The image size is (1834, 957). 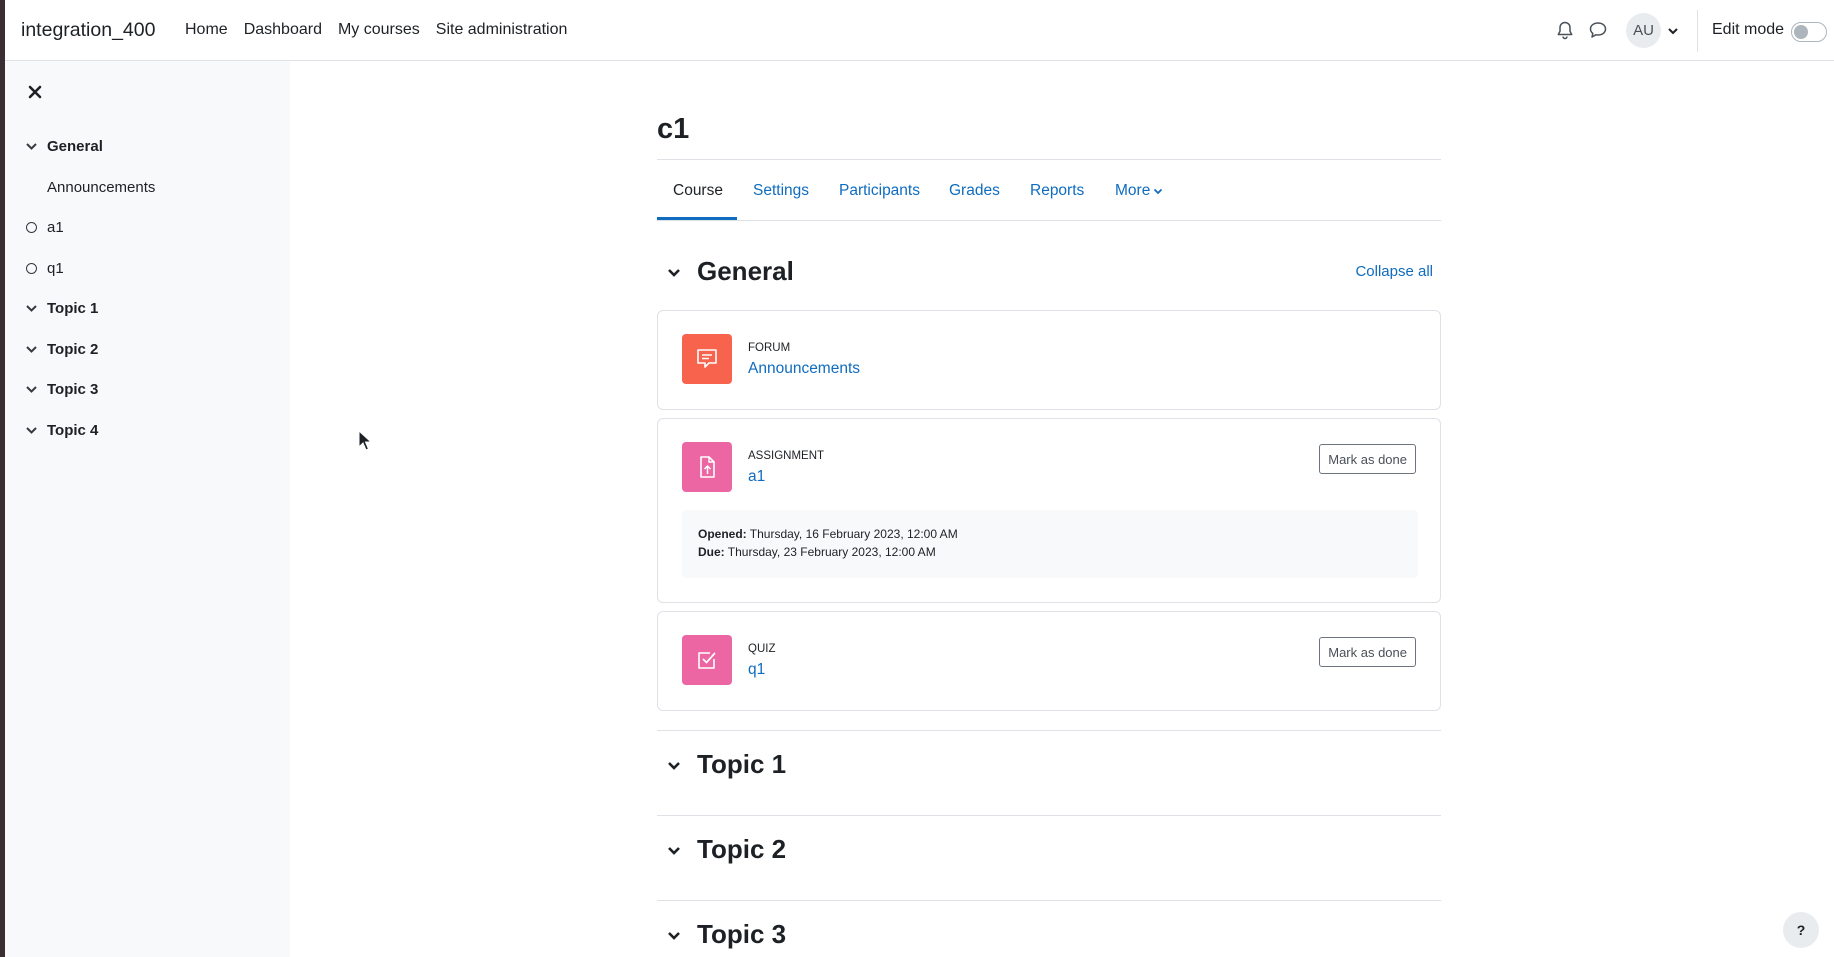 I want to click on tab-settings: Settings, so click(x=781, y=190).